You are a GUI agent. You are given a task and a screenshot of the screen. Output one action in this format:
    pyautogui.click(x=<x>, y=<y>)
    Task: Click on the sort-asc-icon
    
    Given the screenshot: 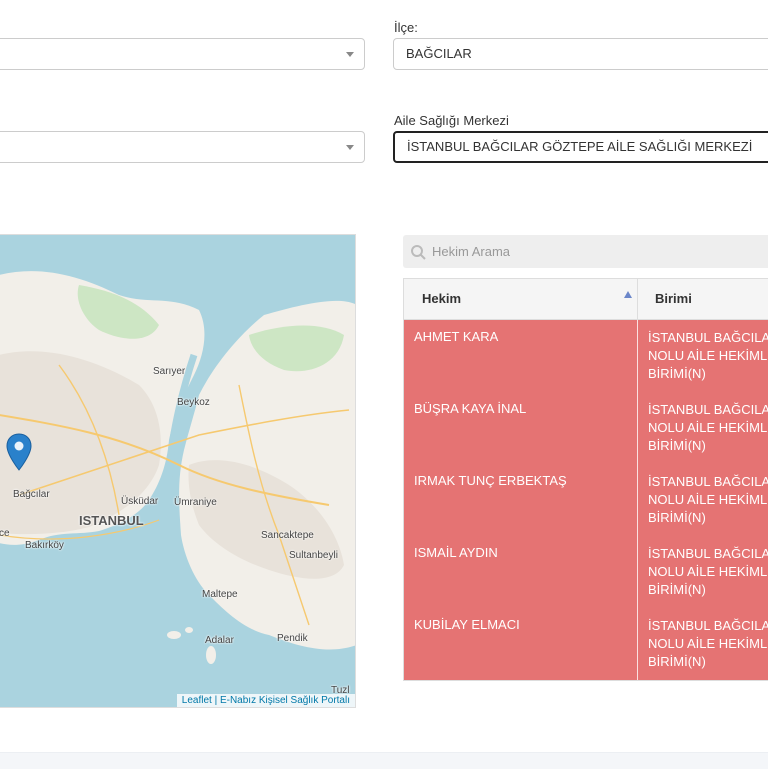 What is the action you would take?
    pyautogui.click(x=628, y=294)
    